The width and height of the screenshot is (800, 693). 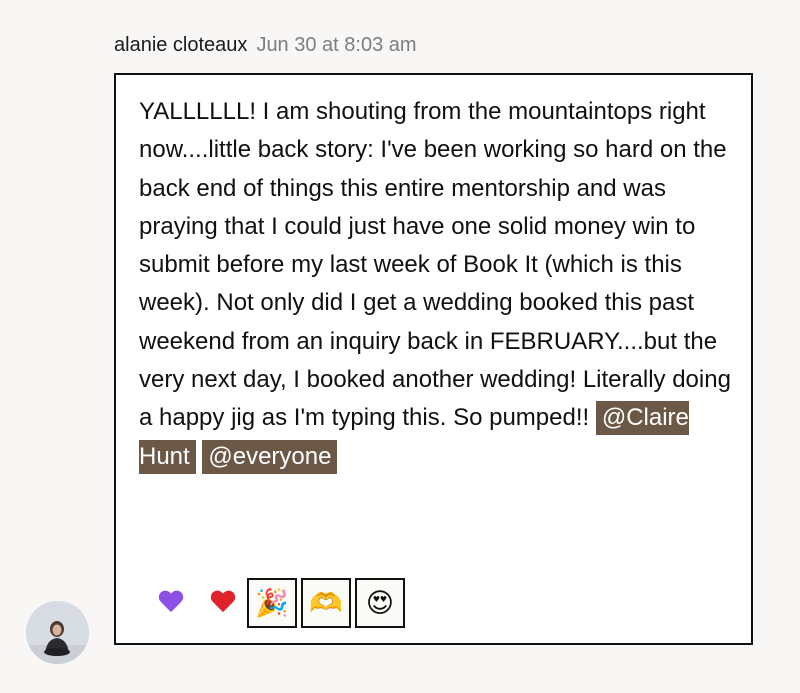 I want to click on reaction-heart-hands: 🫶, so click(x=326, y=603).